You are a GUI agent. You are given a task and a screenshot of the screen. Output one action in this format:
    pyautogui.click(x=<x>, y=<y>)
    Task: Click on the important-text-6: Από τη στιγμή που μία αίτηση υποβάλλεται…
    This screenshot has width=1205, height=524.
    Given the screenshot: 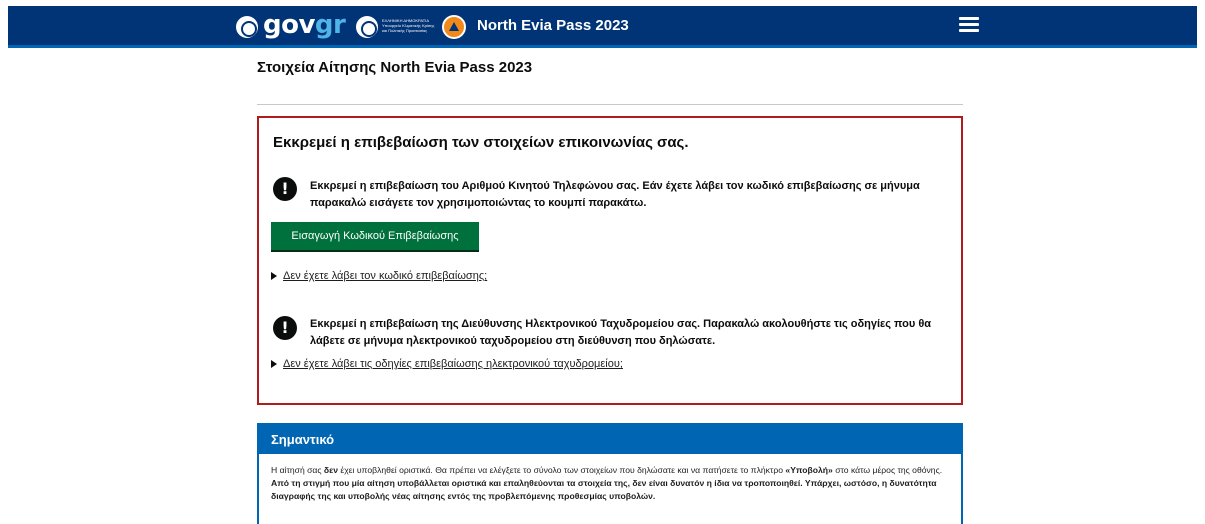 What is the action you would take?
    pyautogui.click(x=604, y=489)
    